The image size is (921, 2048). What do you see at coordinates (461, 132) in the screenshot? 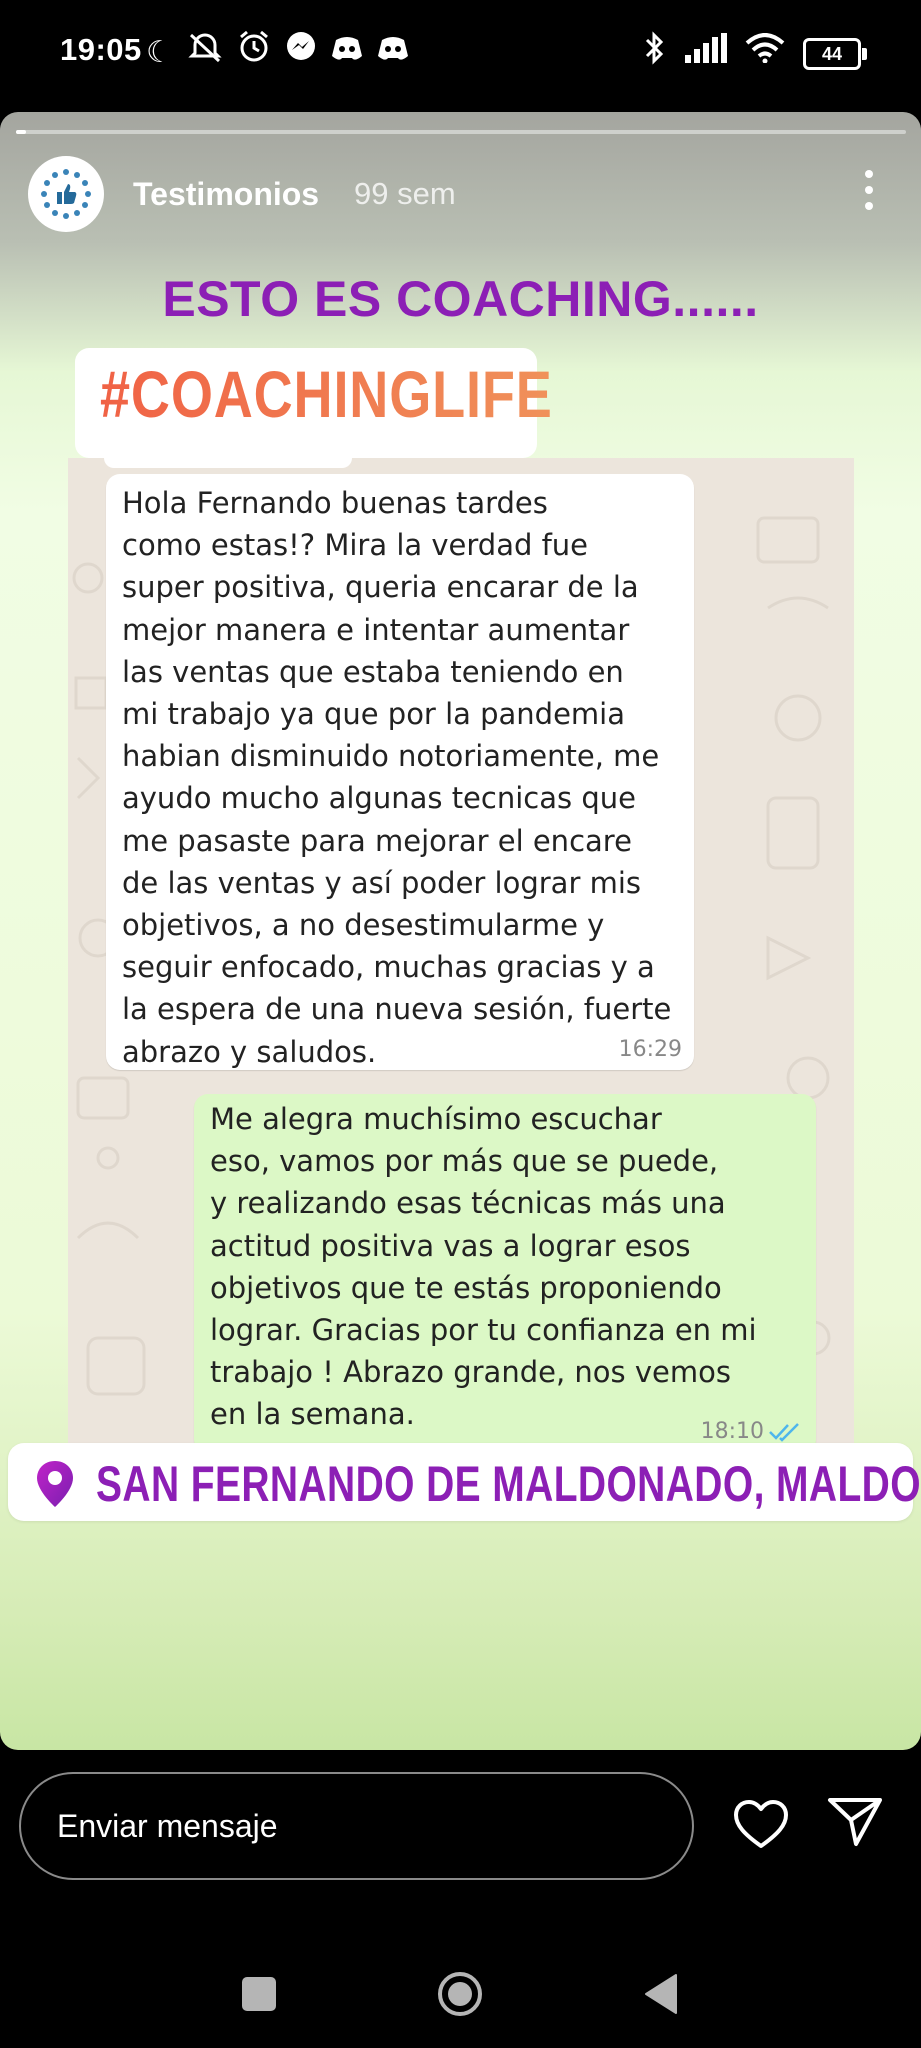
I see `story-progress-bar` at bounding box center [461, 132].